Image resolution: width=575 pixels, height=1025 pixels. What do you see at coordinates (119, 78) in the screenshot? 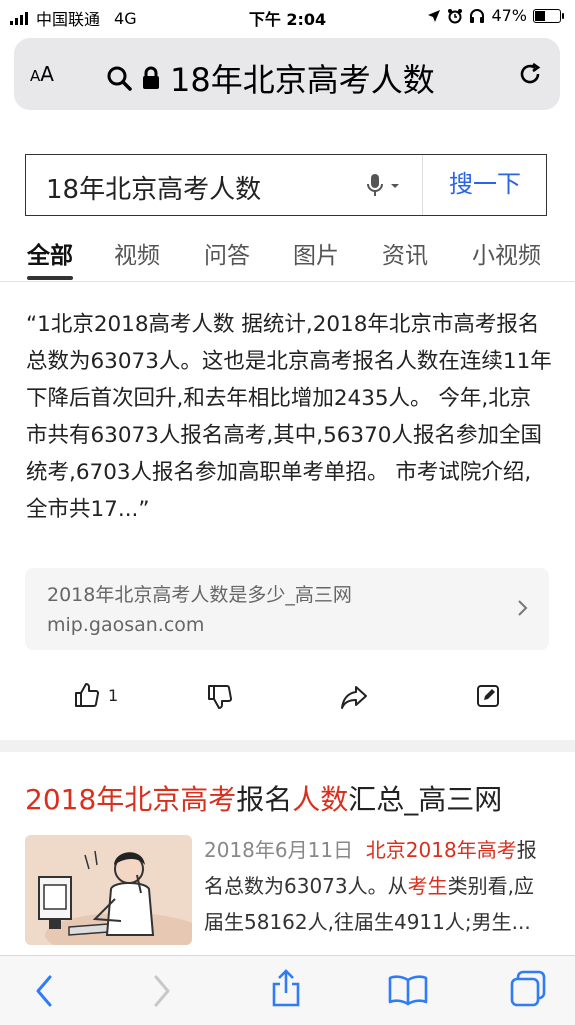
I see `search-icon` at bounding box center [119, 78].